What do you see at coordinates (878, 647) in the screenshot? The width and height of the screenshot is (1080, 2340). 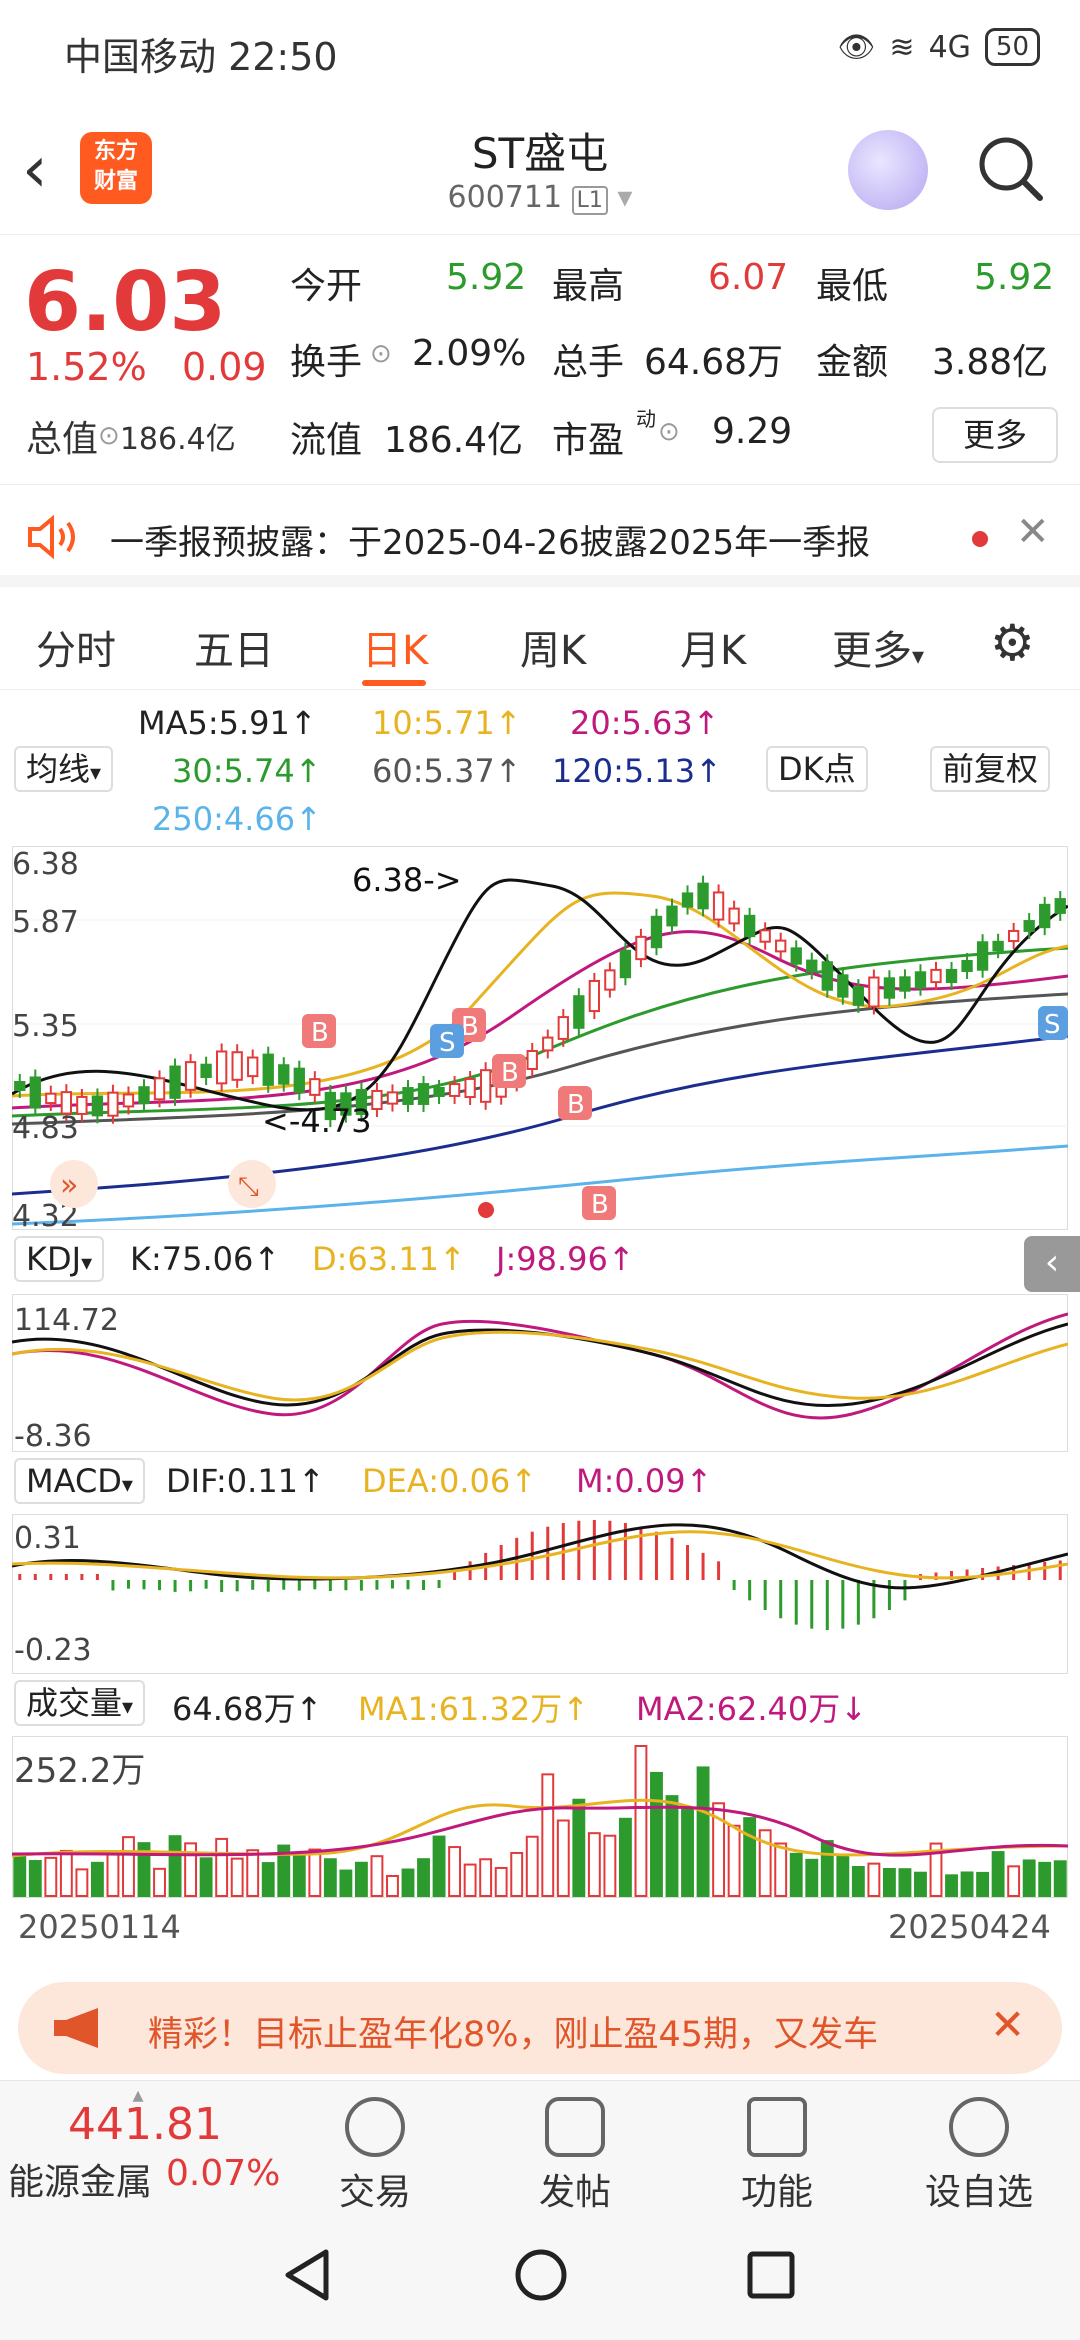 I see `tab-more: 更多▾` at bounding box center [878, 647].